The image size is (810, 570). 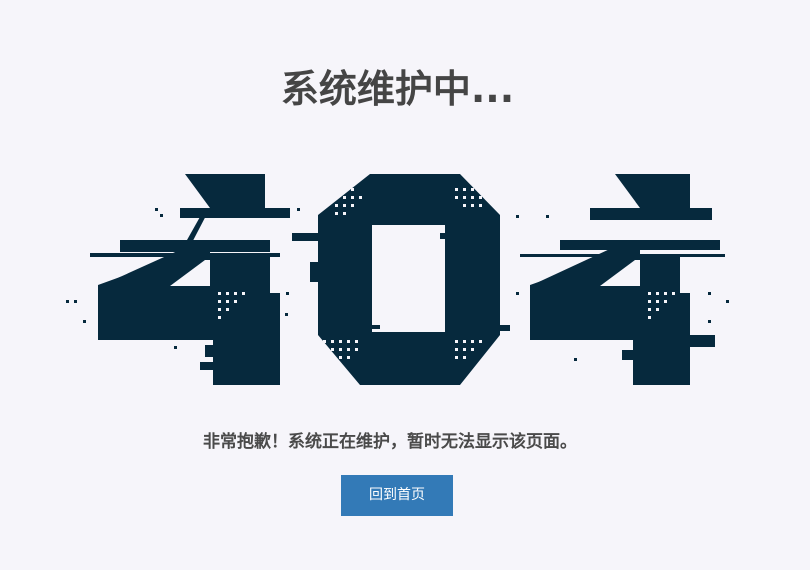 I want to click on home-button: 回到首页, so click(x=397, y=495).